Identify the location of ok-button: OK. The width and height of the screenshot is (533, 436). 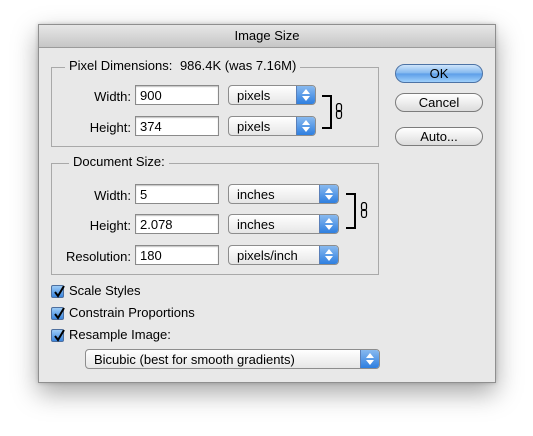
(439, 73).